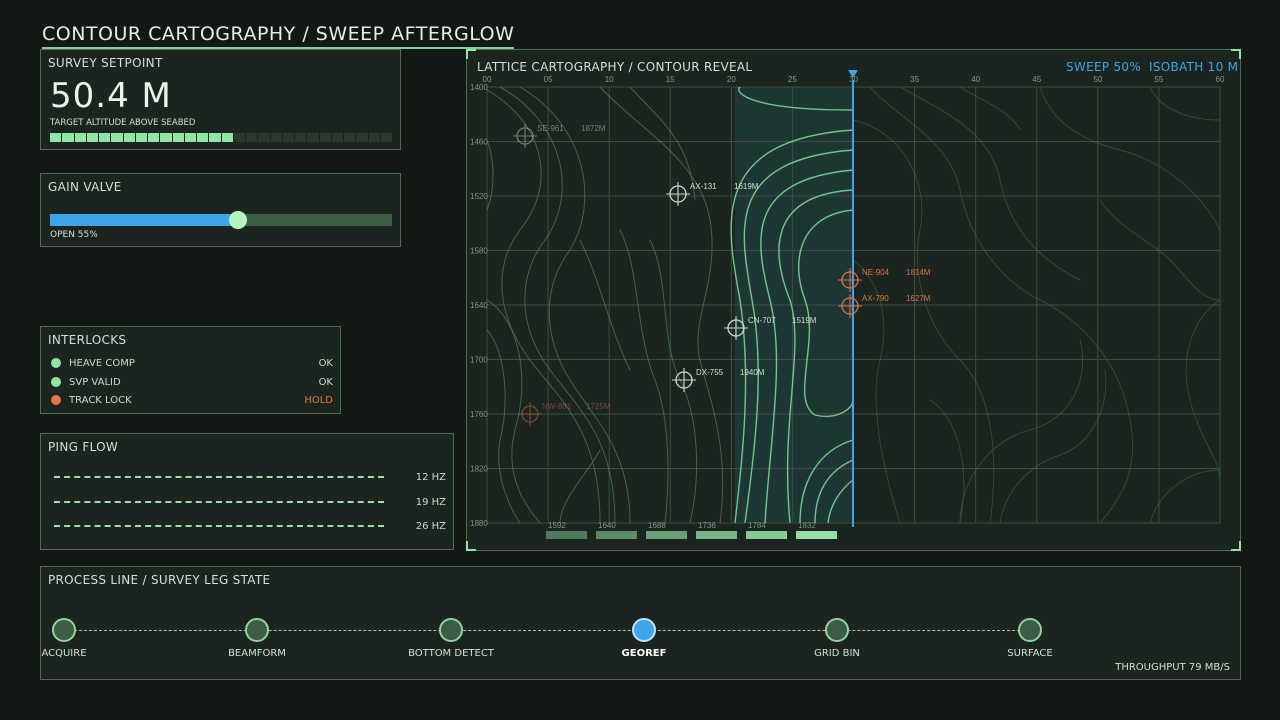 The image size is (1280, 720). I want to click on x-tick-label: 60, so click(1220, 79).